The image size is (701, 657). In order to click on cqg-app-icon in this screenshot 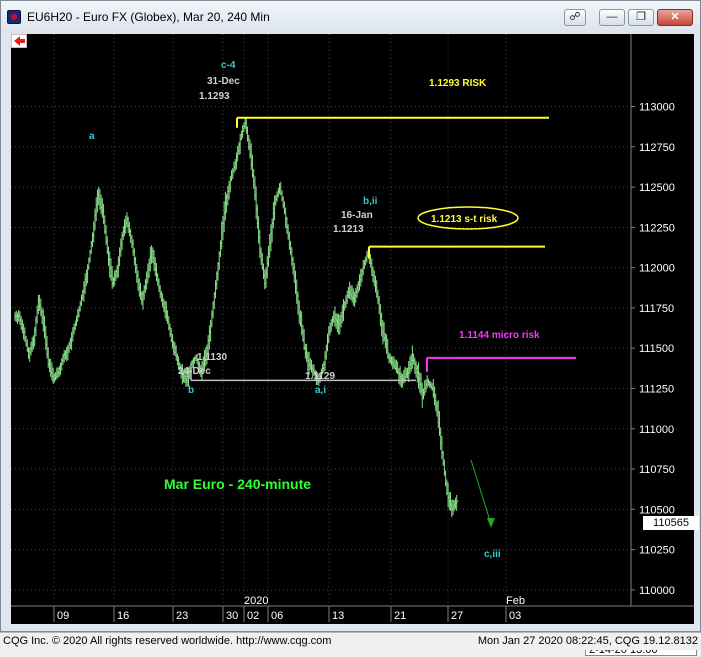, I will do `click(14, 17)`.